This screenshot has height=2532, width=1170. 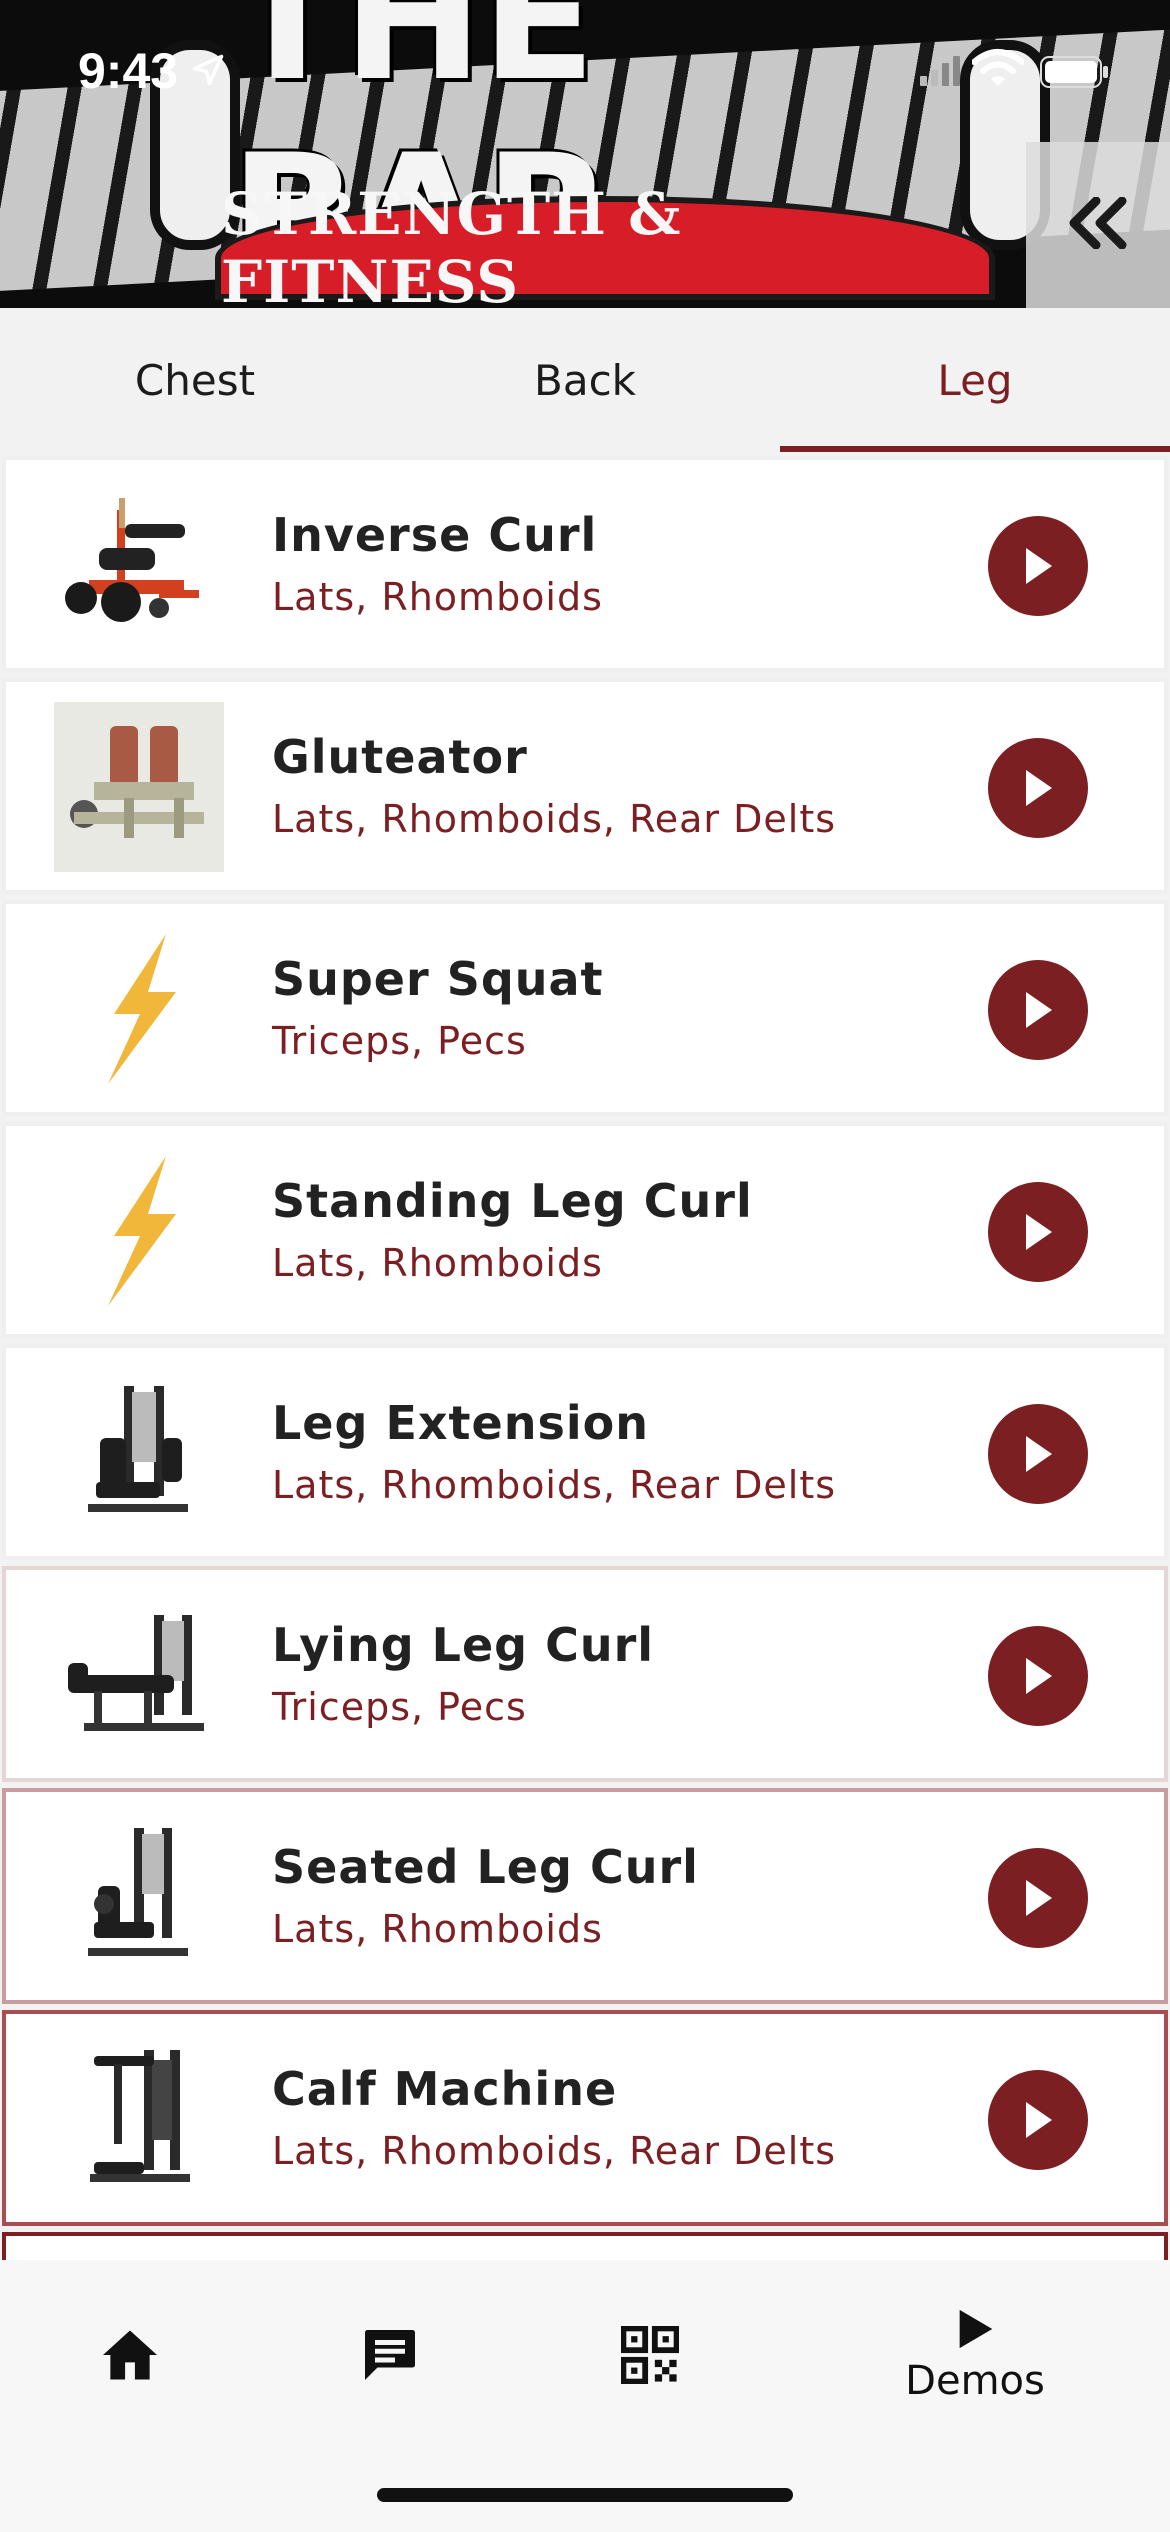 I want to click on exercise-row: Gluteator Lats, Rhomboids, Rear Delts, so click(x=585, y=786).